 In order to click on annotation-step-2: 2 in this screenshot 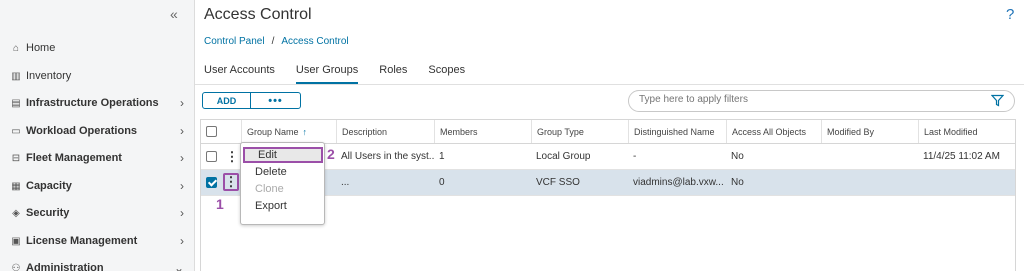, I will do `click(331, 154)`.